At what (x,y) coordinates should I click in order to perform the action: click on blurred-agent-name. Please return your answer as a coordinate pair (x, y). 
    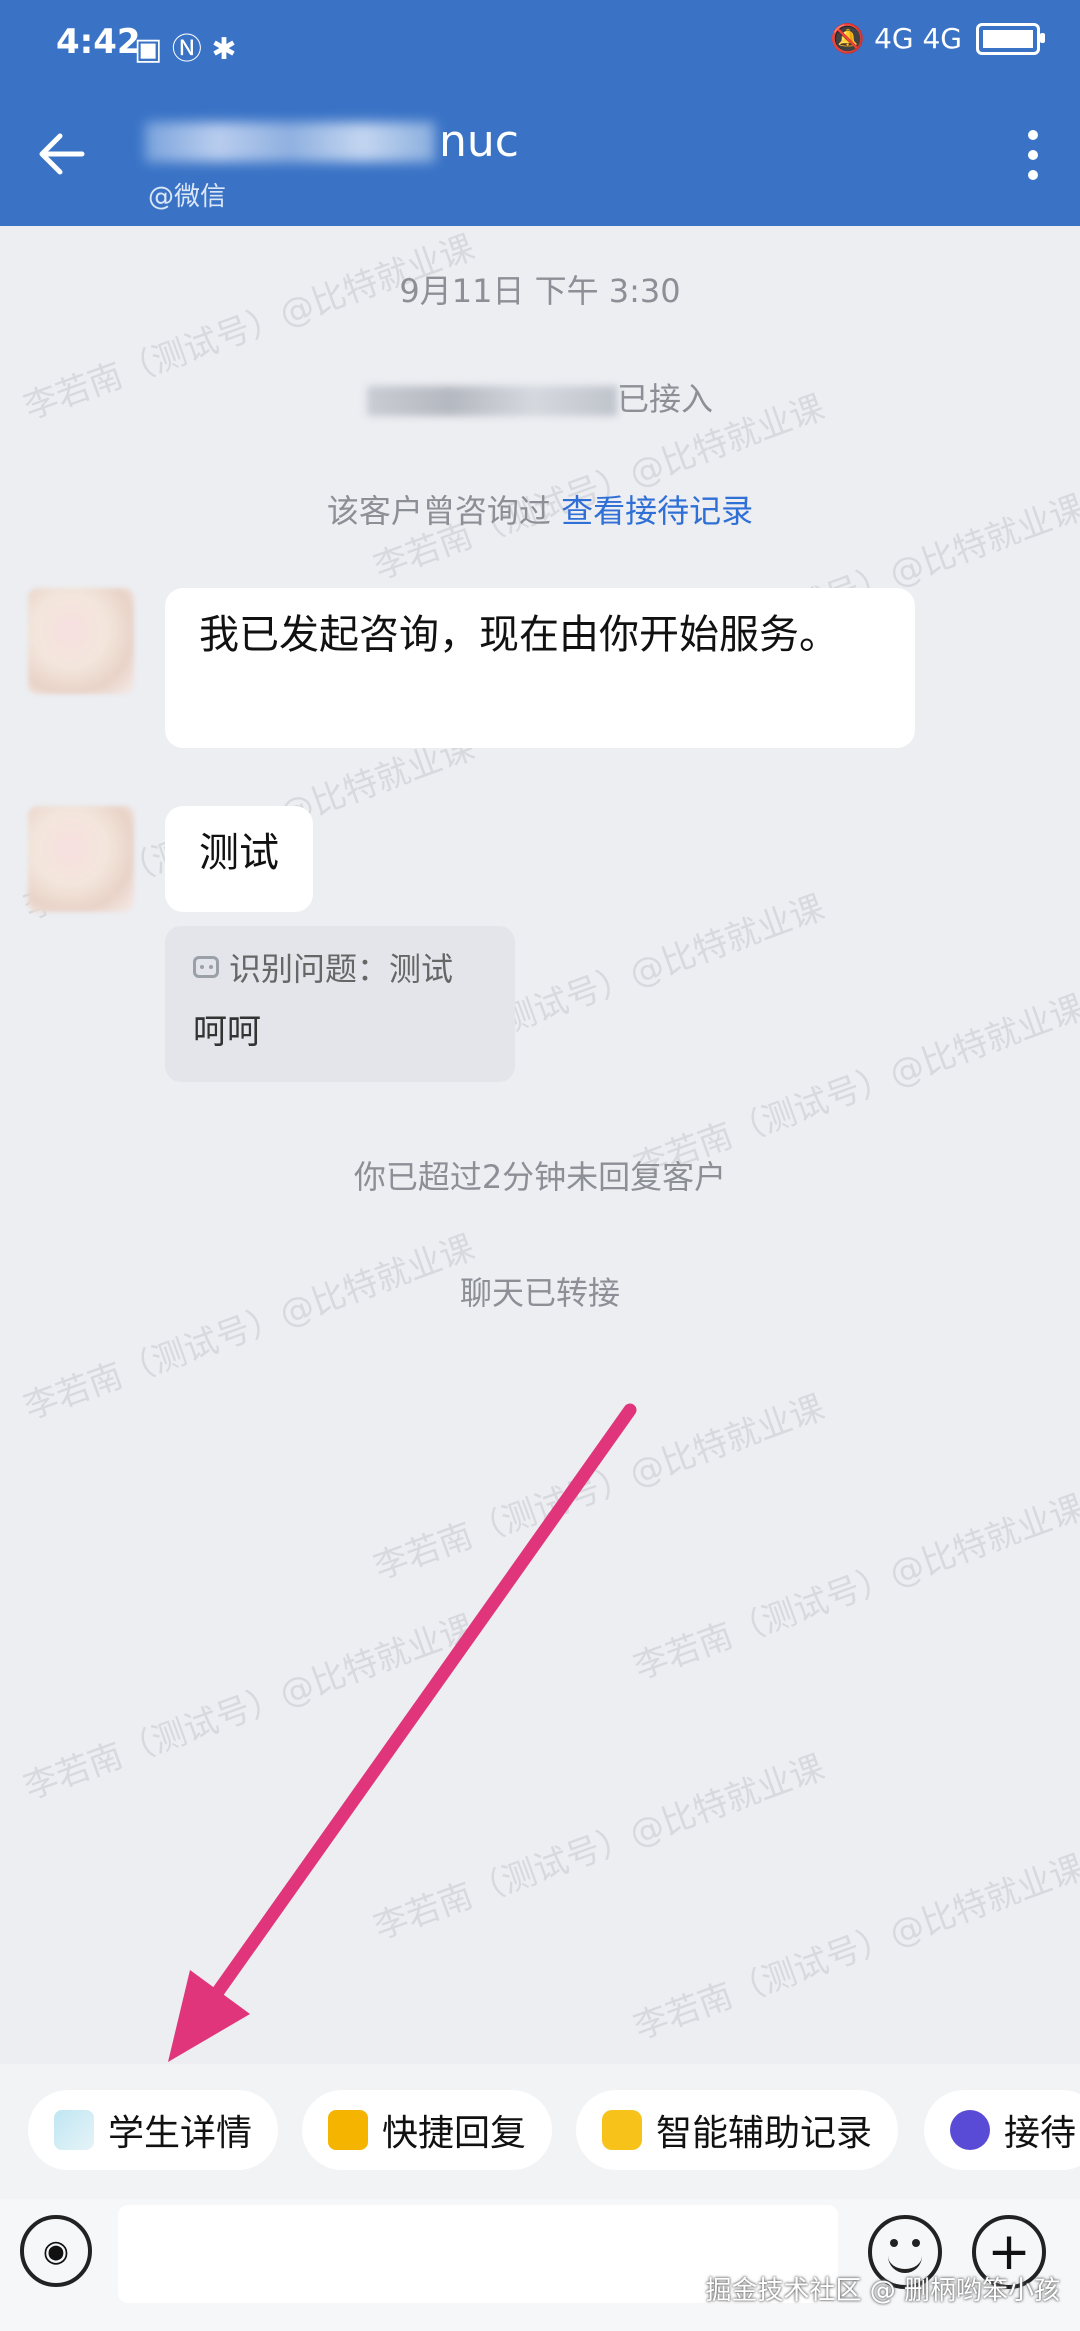
    Looking at the image, I should click on (491, 401).